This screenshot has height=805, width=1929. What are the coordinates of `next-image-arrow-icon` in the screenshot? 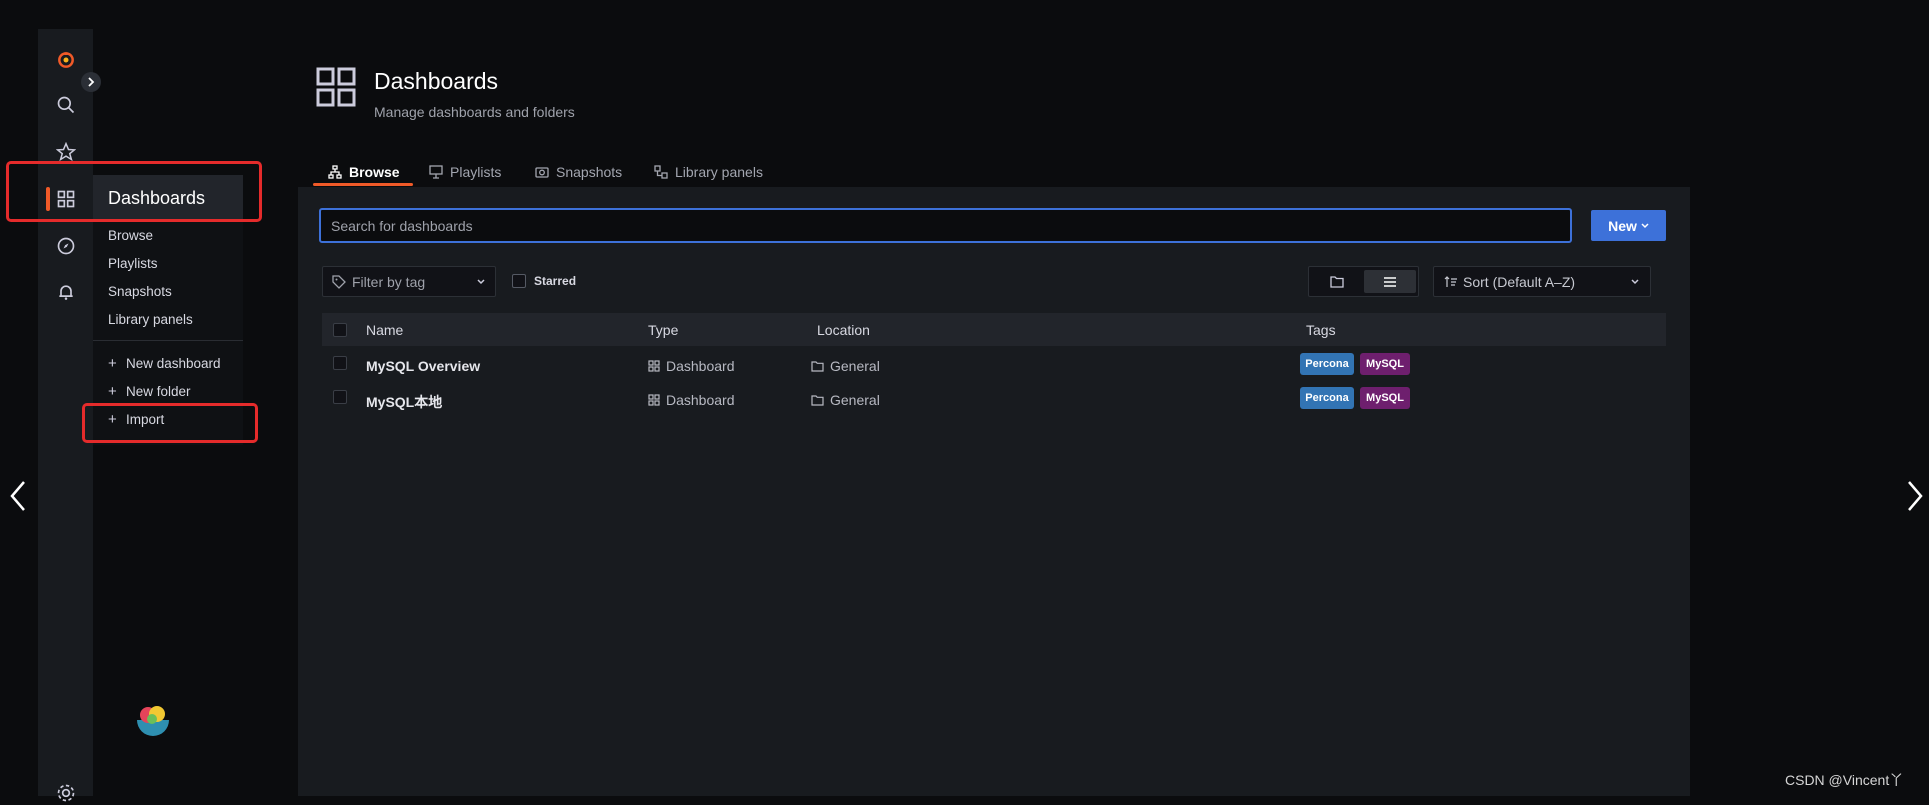 It's located at (1915, 496).